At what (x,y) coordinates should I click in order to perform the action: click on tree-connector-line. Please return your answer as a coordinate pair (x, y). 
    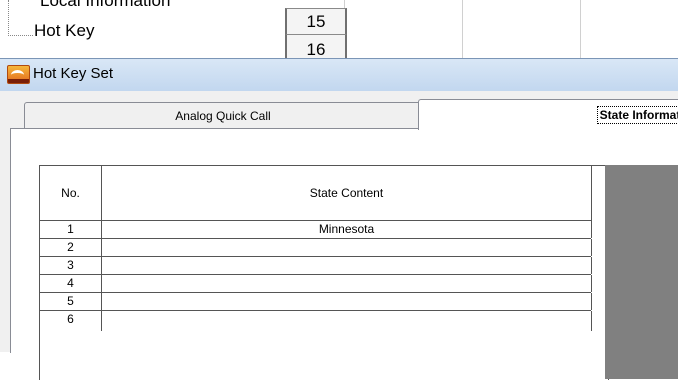
    Looking at the image, I should click on (8, 15).